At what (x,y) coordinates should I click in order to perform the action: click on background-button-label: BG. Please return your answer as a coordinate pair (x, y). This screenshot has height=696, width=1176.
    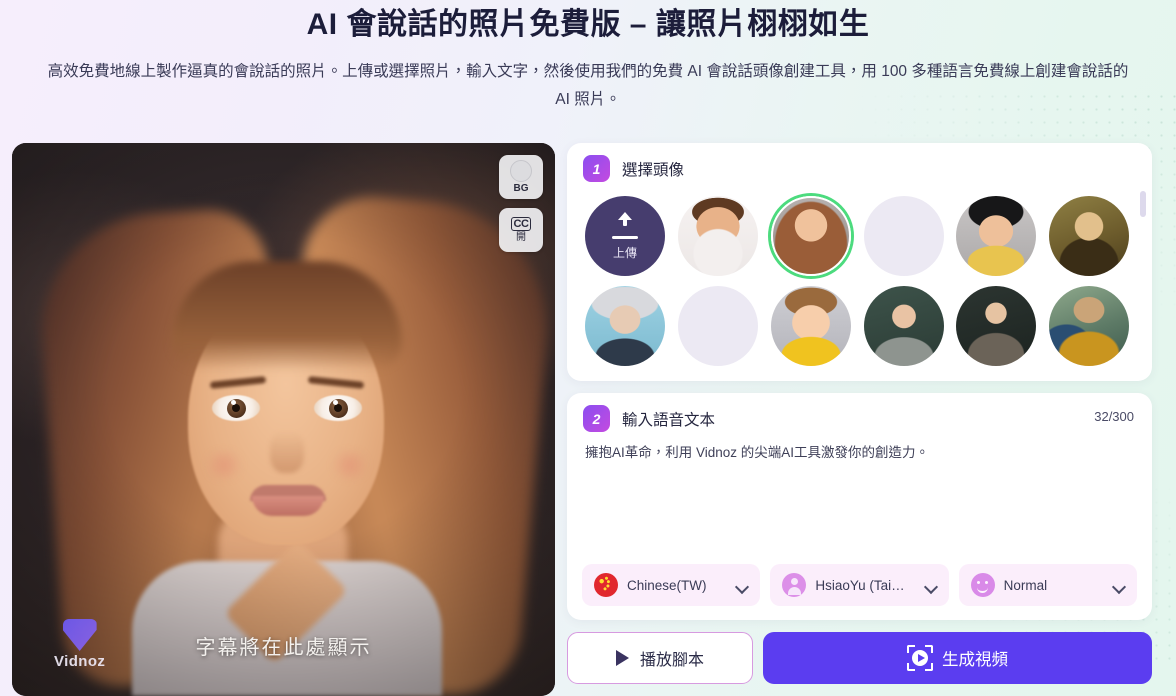
    Looking at the image, I should click on (521, 188).